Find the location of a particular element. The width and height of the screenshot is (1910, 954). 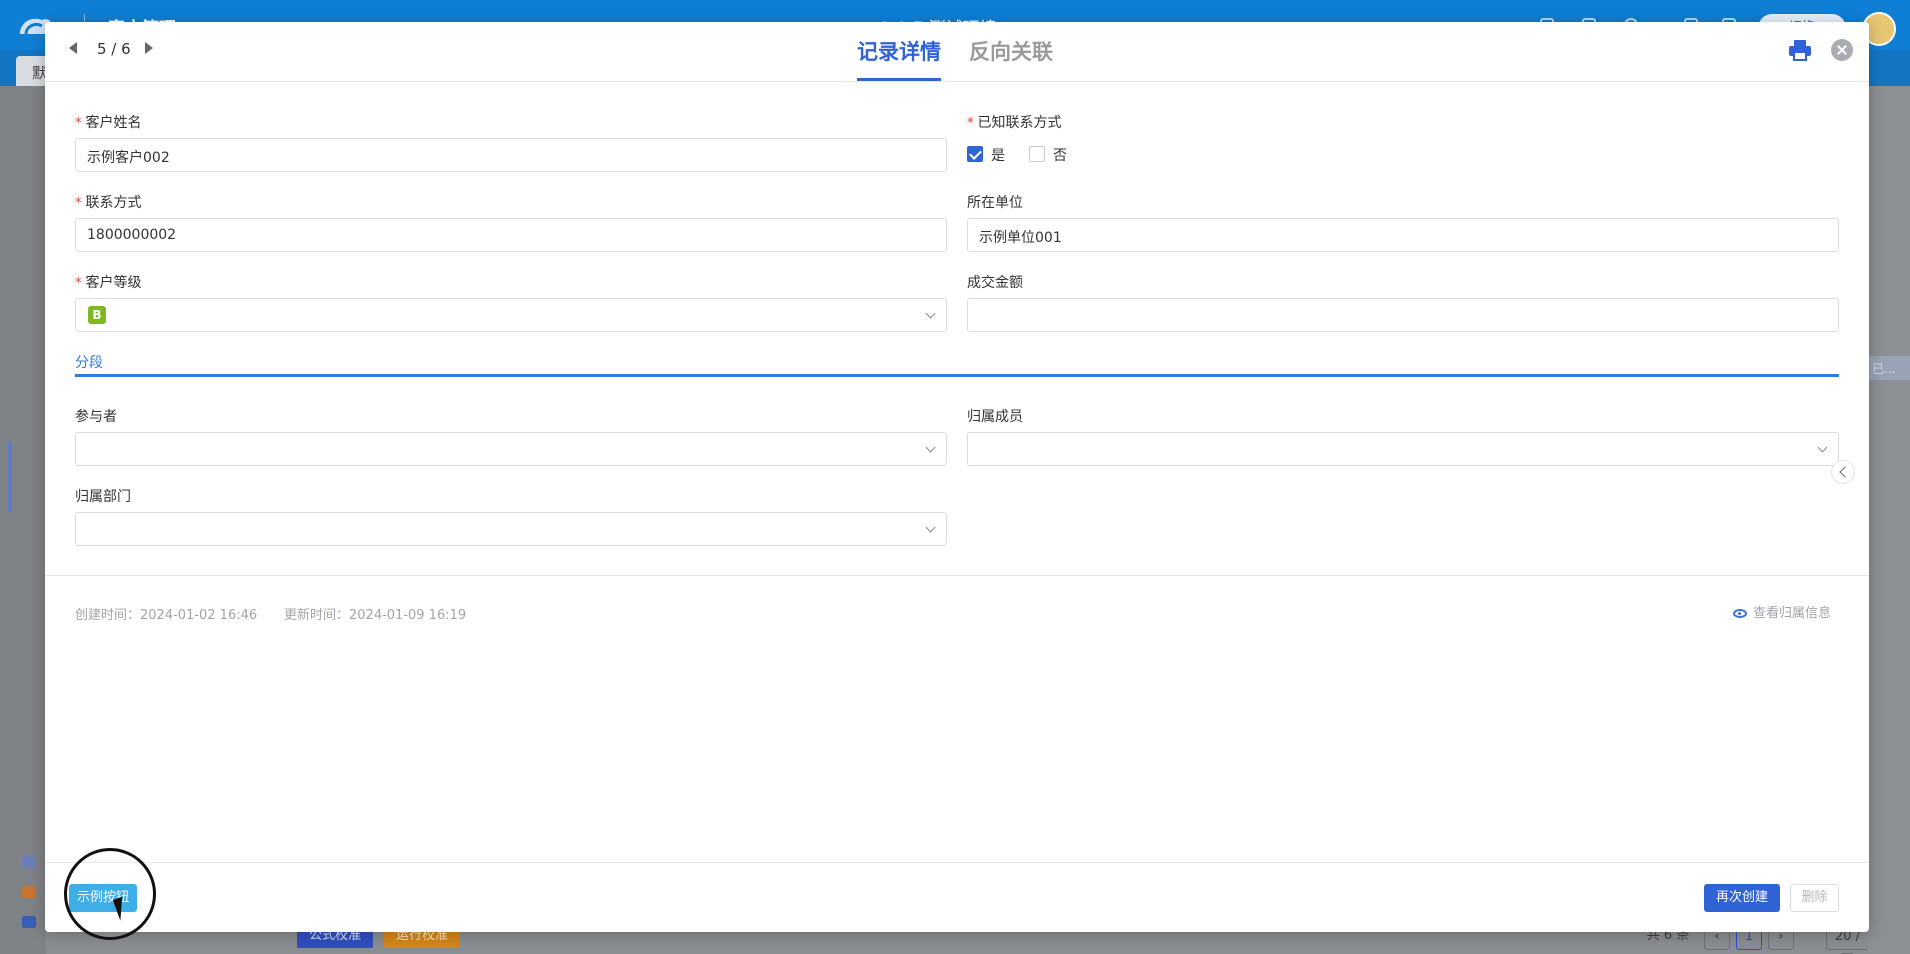

deal-amount-input is located at coordinates (1403, 315).